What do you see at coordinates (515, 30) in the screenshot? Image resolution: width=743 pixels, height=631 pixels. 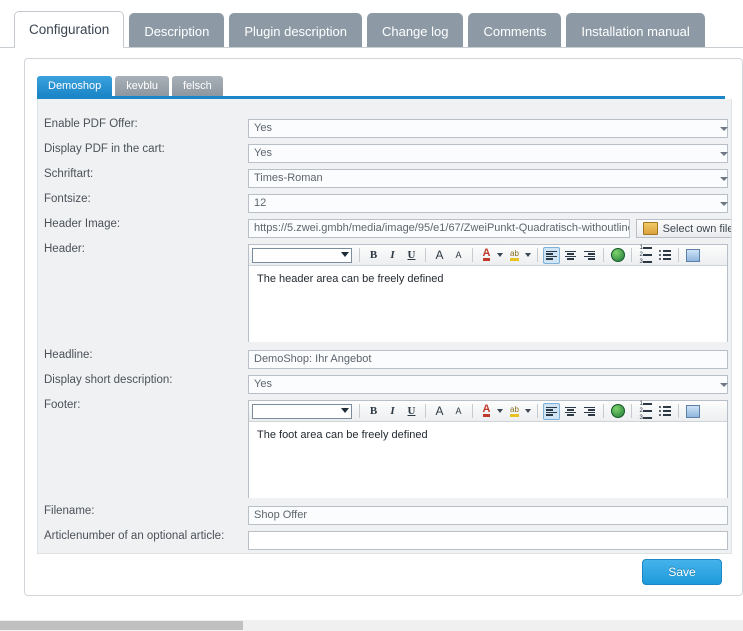 I see `tab-comments: Comments` at bounding box center [515, 30].